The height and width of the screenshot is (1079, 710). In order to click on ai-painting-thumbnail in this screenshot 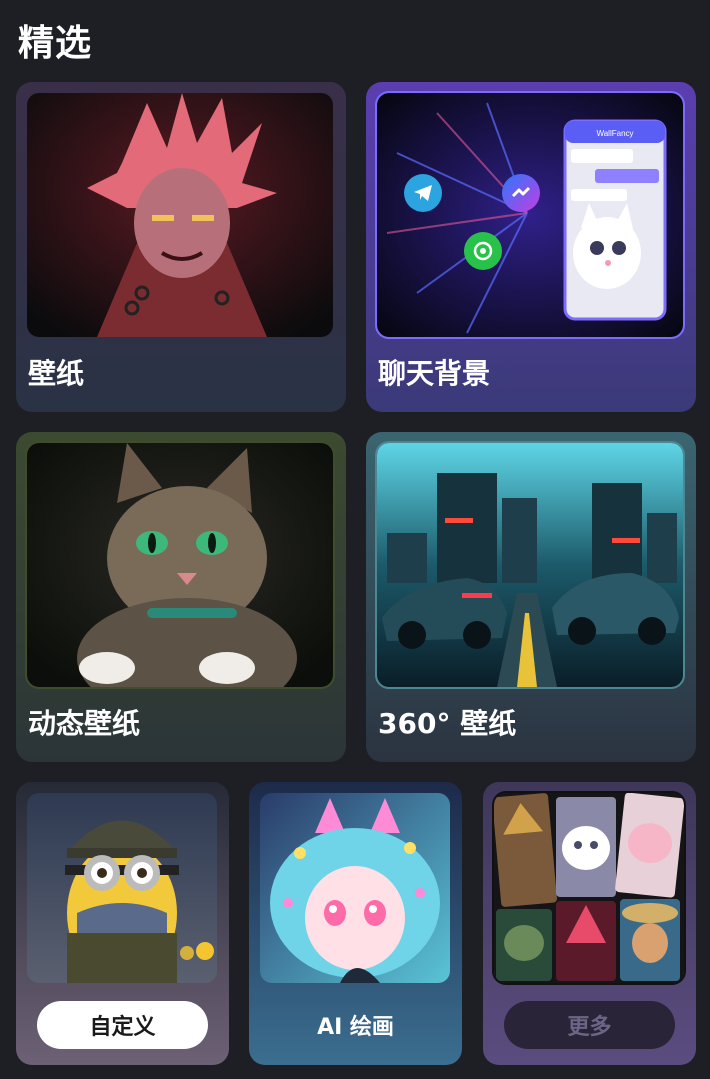, I will do `click(355, 888)`.